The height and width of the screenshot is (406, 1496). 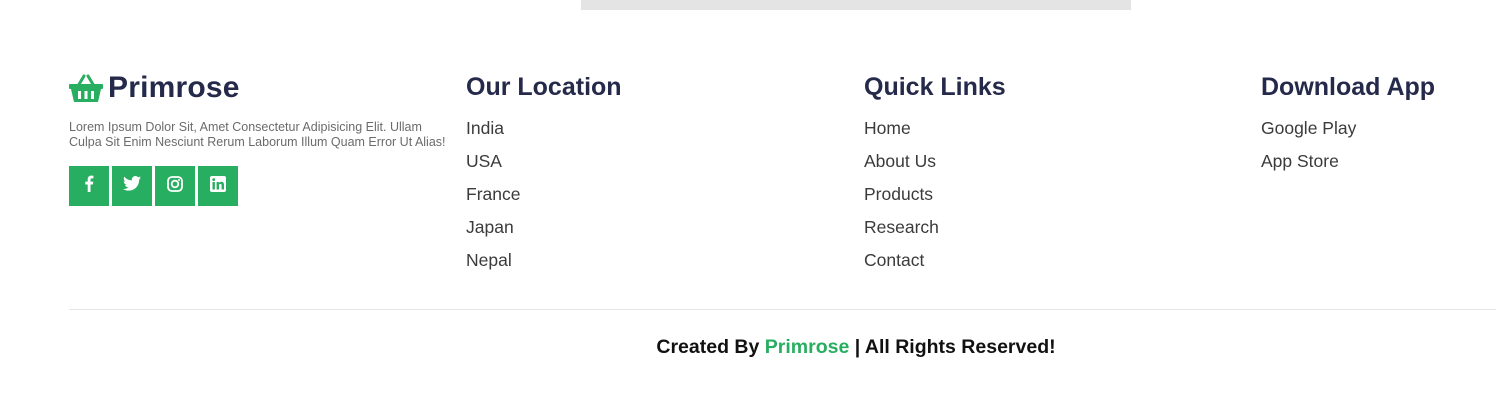 I want to click on footer-divider, so click(x=782, y=309).